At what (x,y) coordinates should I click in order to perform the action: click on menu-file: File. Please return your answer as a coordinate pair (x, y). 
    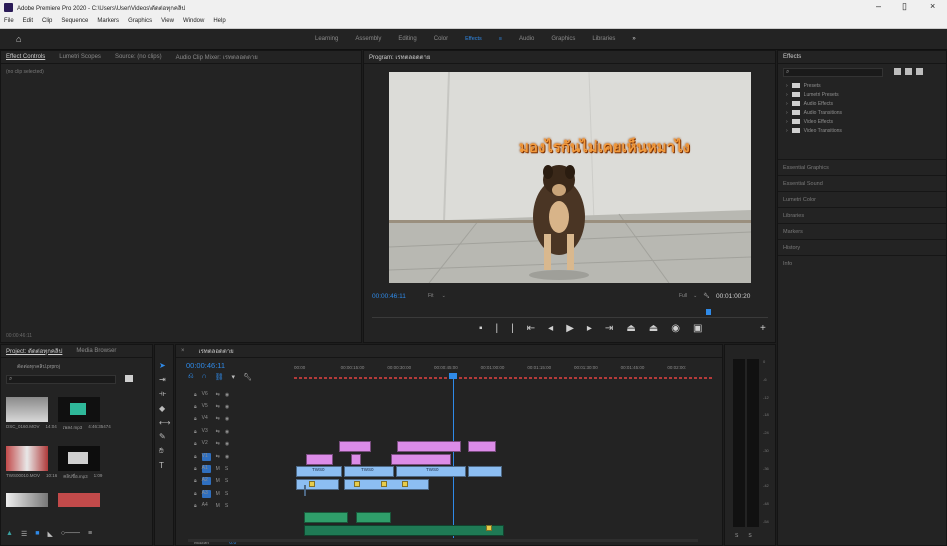
    Looking at the image, I should click on (9, 21).